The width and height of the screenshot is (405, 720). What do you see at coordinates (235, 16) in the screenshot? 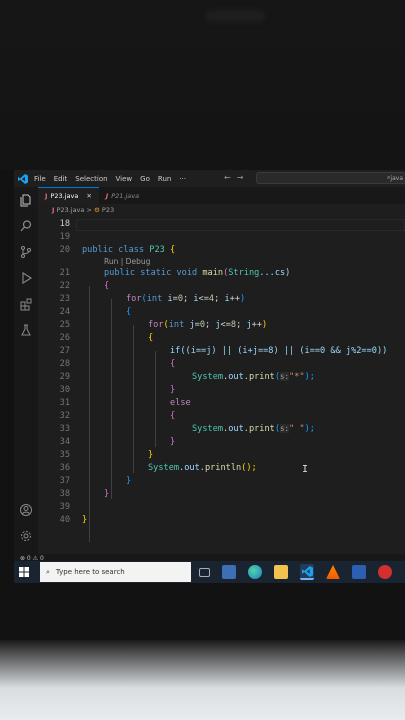
I see `blurred-text` at bounding box center [235, 16].